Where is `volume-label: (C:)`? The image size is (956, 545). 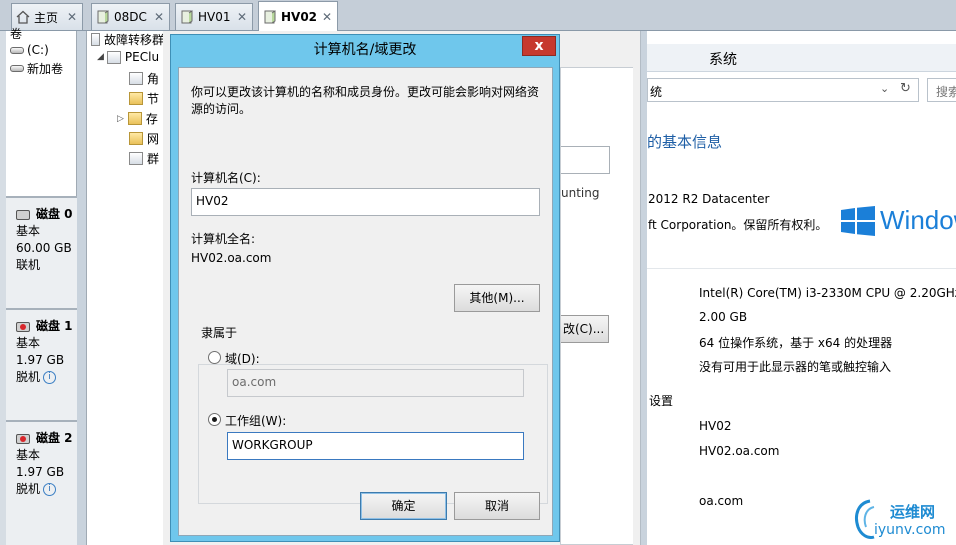 volume-label: (C:) is located at coordinates (38, 50).